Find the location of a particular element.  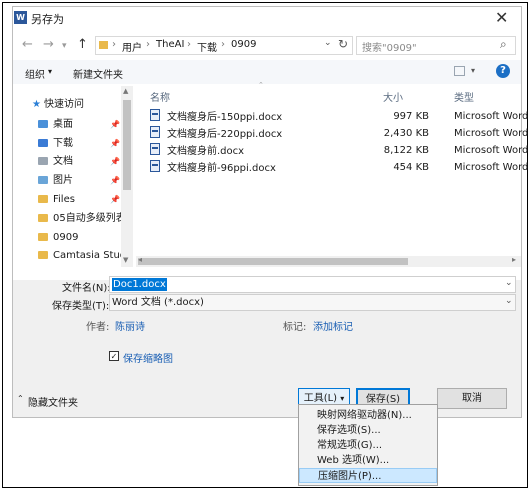

organize-button: 组织 is located at coordinates (35, 73).